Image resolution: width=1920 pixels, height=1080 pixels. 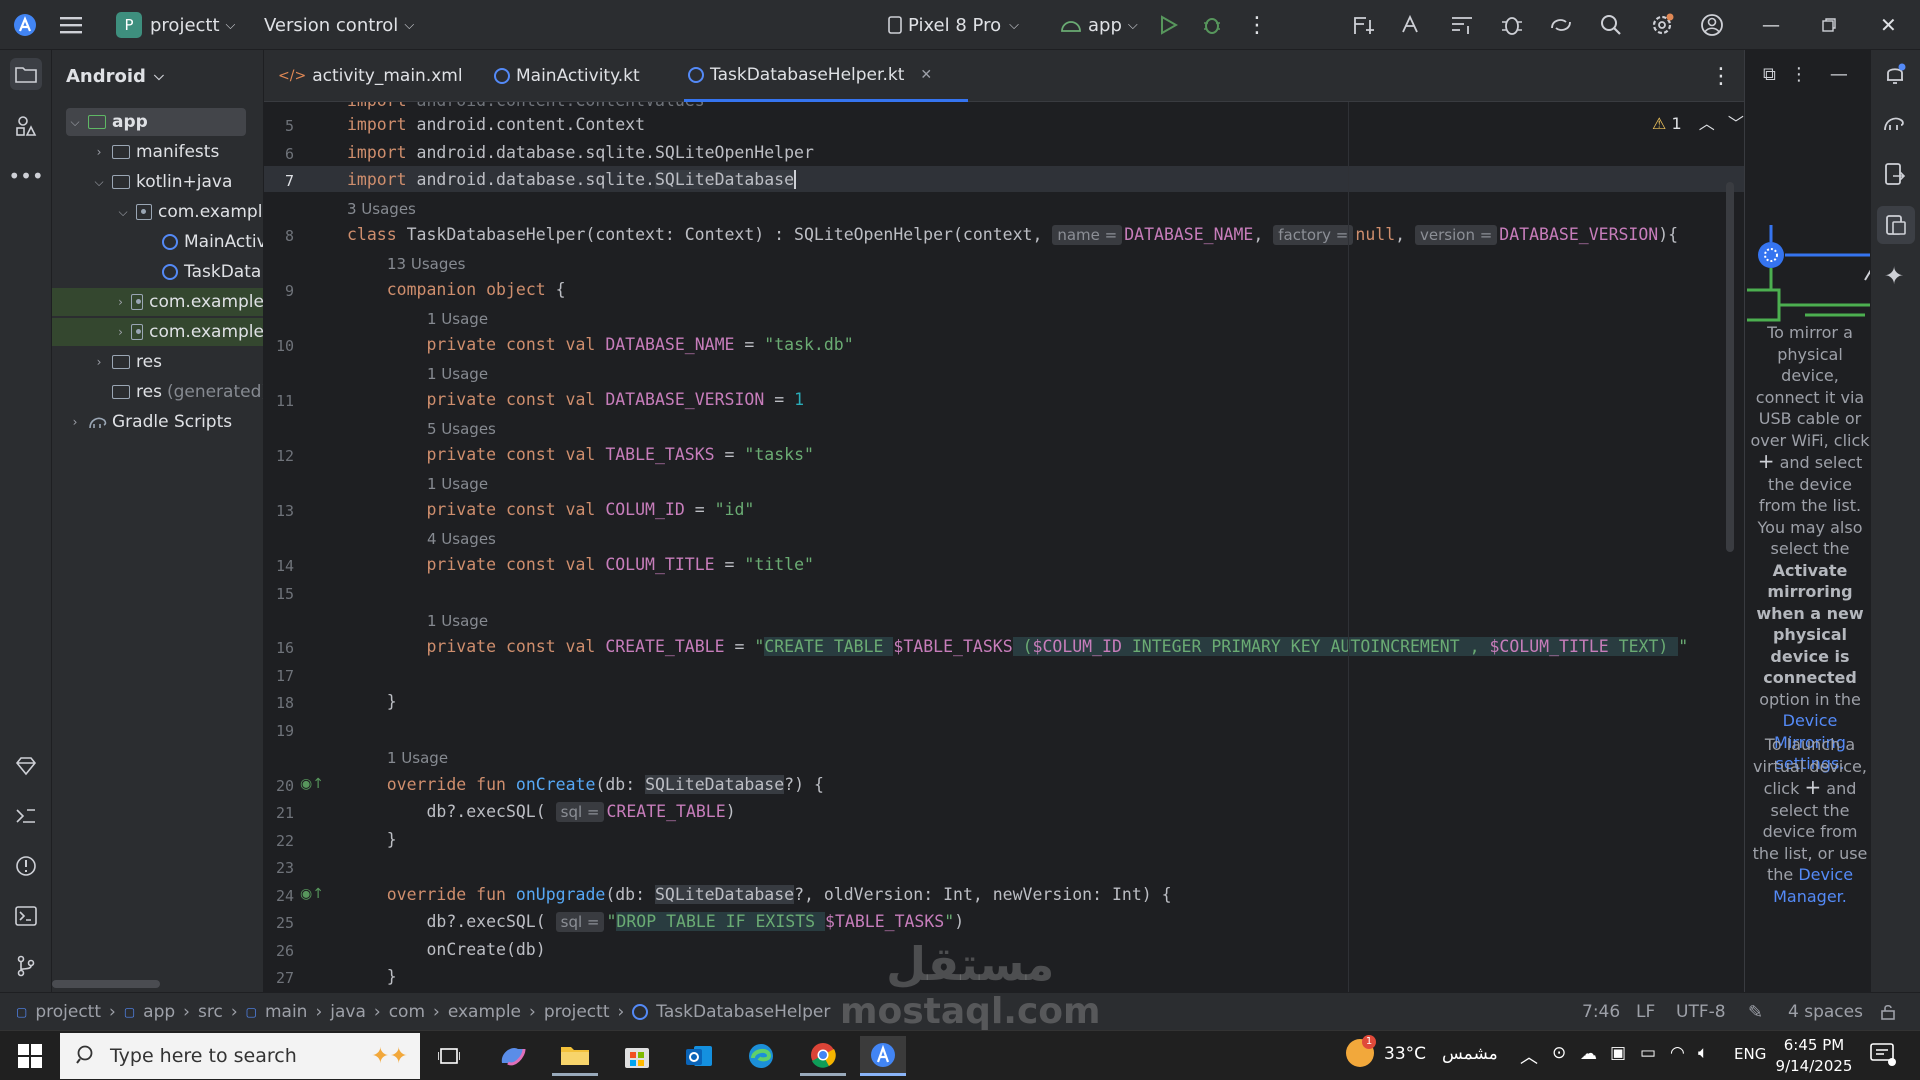 I want to click on input-language: ENG, so click(x=1750, y=1054).